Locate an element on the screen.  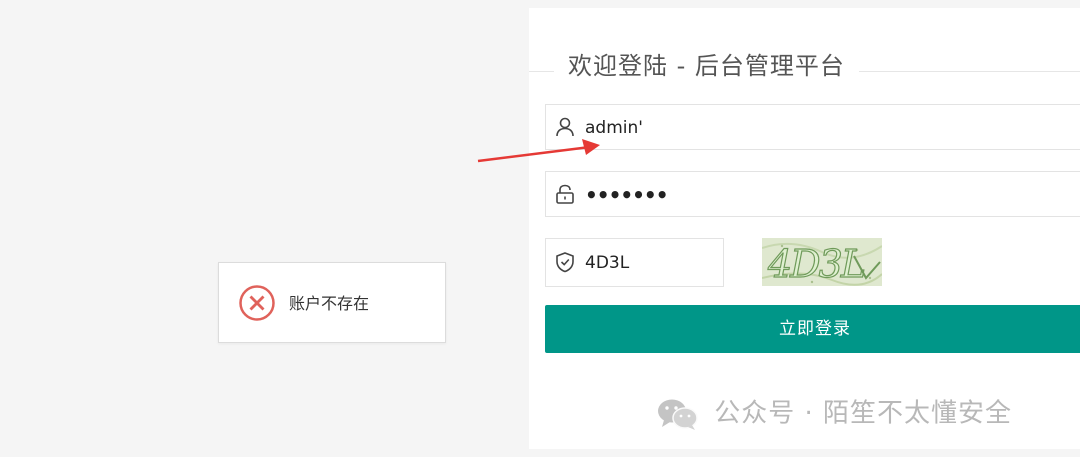
shield-check-icon is located at coordinates (565, 262).